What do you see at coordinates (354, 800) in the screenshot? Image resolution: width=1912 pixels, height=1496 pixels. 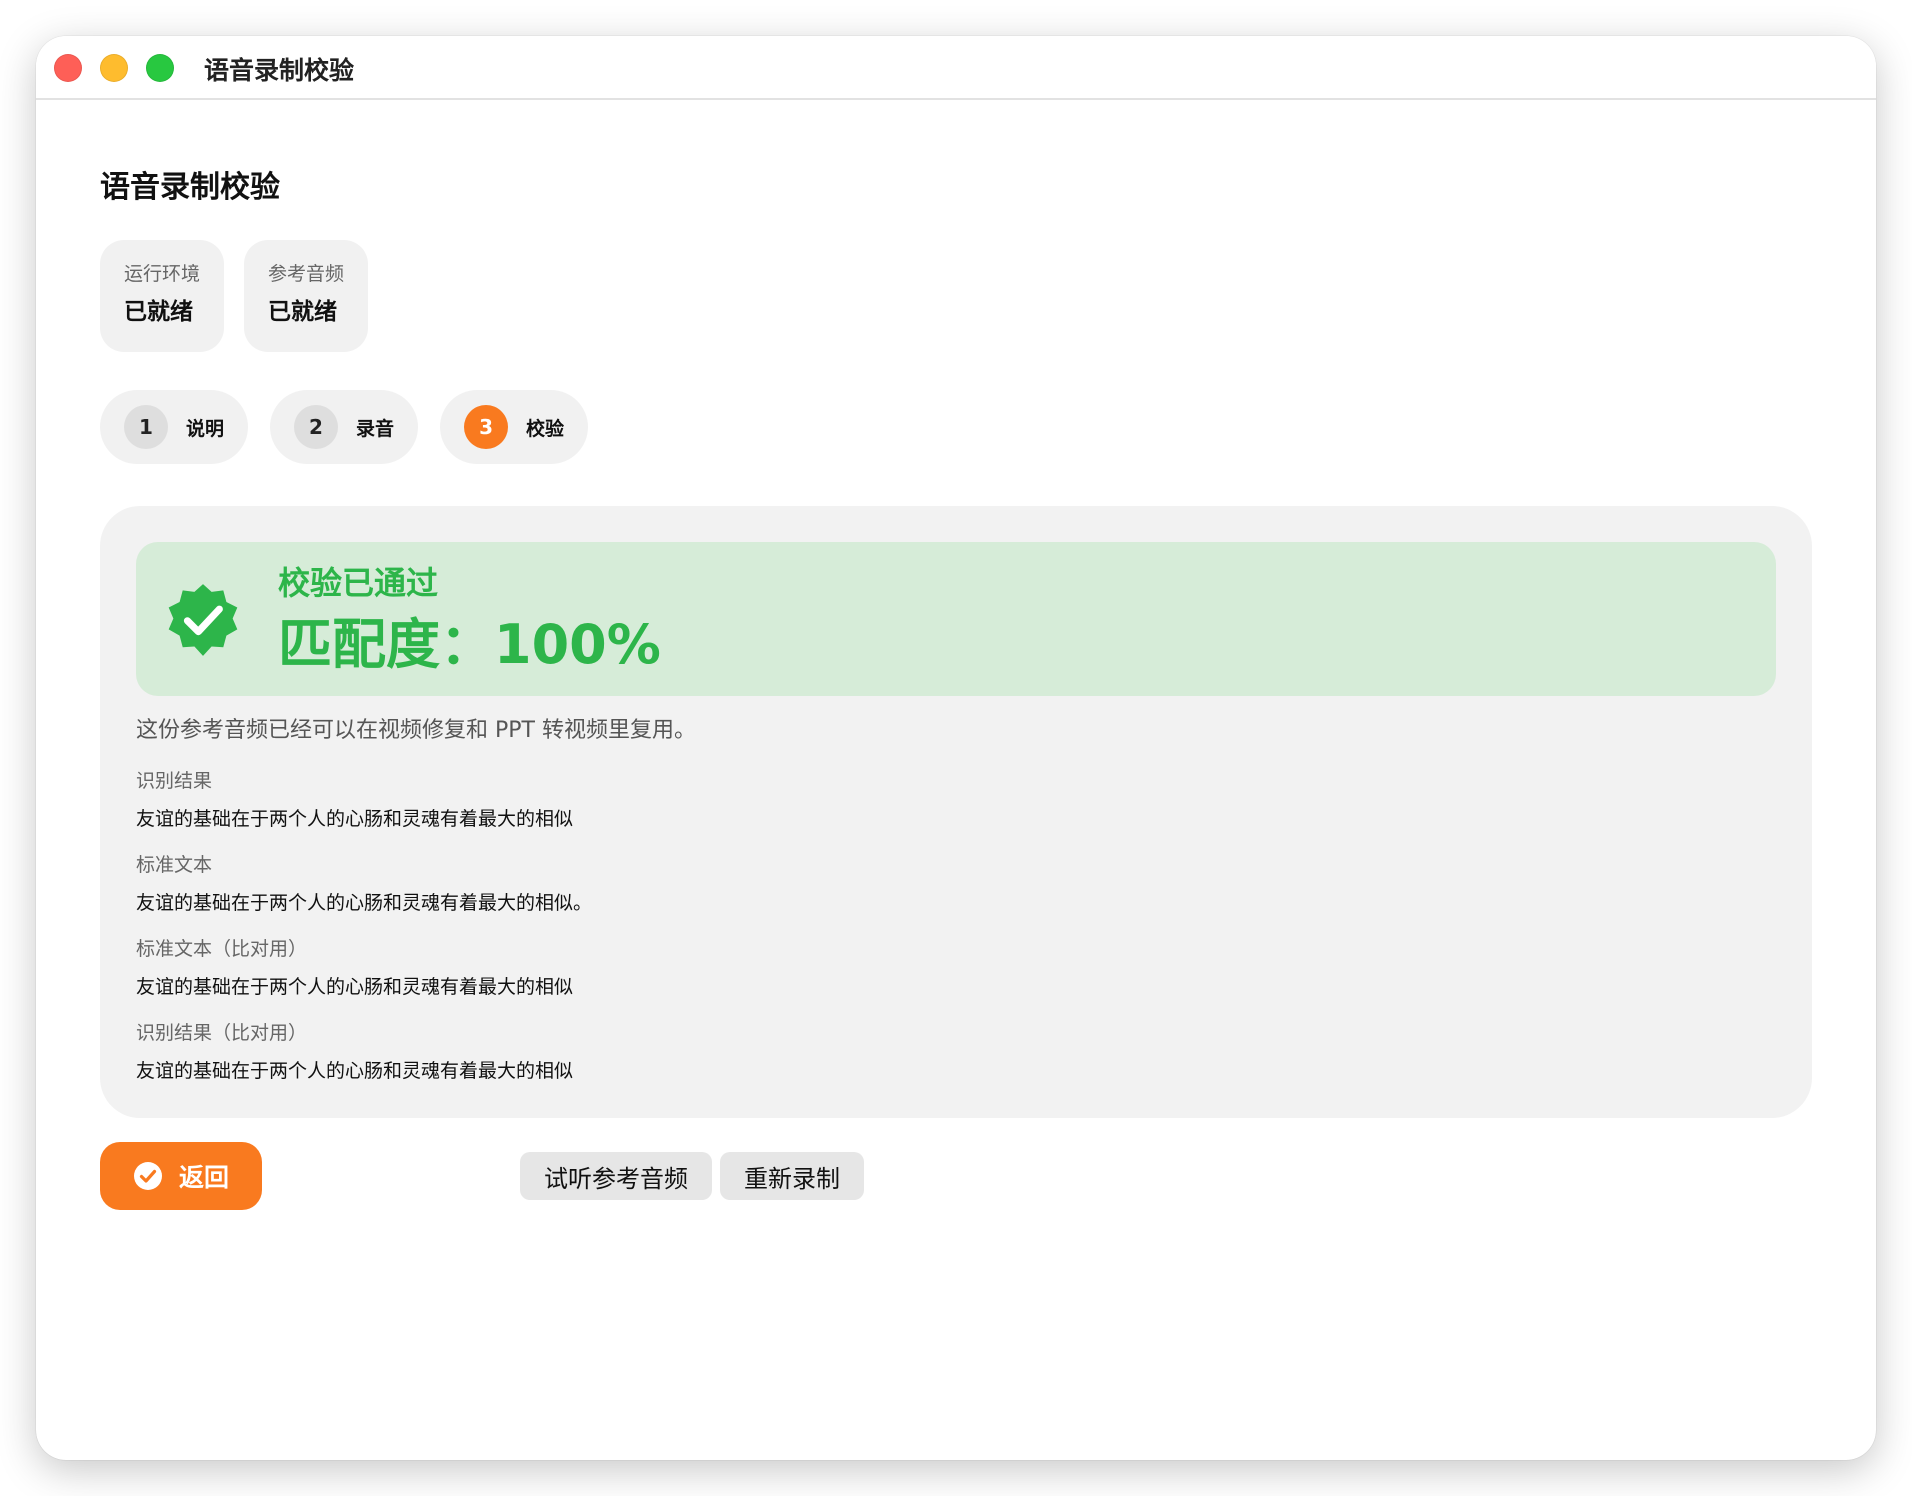 I see `field-recognition-result: 识别结果 友谊的基础在于两个人的心肠和灵魂有着最大的相似` at bounding box center [354, 800].